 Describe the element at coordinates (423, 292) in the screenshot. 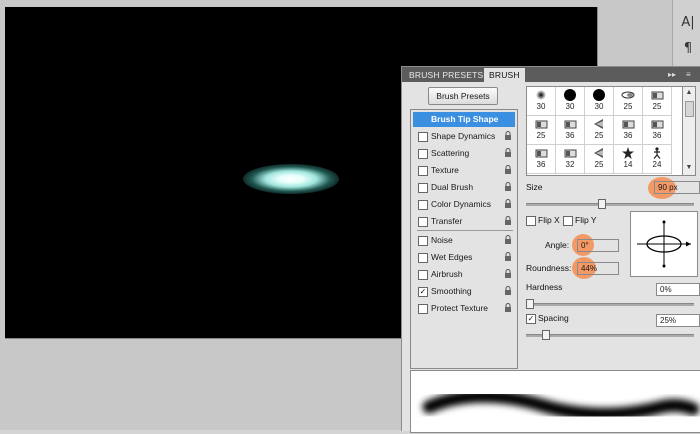

I see `option-checkbox: ✓` at that location.